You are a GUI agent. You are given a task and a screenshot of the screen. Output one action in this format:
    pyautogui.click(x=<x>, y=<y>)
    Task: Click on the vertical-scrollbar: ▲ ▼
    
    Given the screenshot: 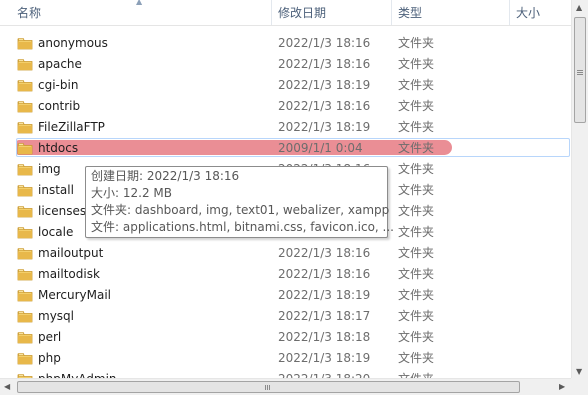 What is the action you would take?
    pyautogui.click(x=579, y=190)
    